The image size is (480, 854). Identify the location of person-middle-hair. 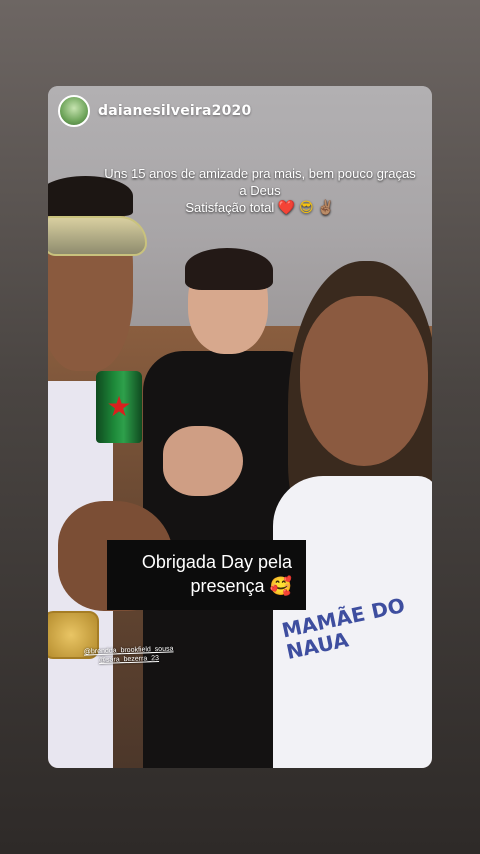
(229, 269).